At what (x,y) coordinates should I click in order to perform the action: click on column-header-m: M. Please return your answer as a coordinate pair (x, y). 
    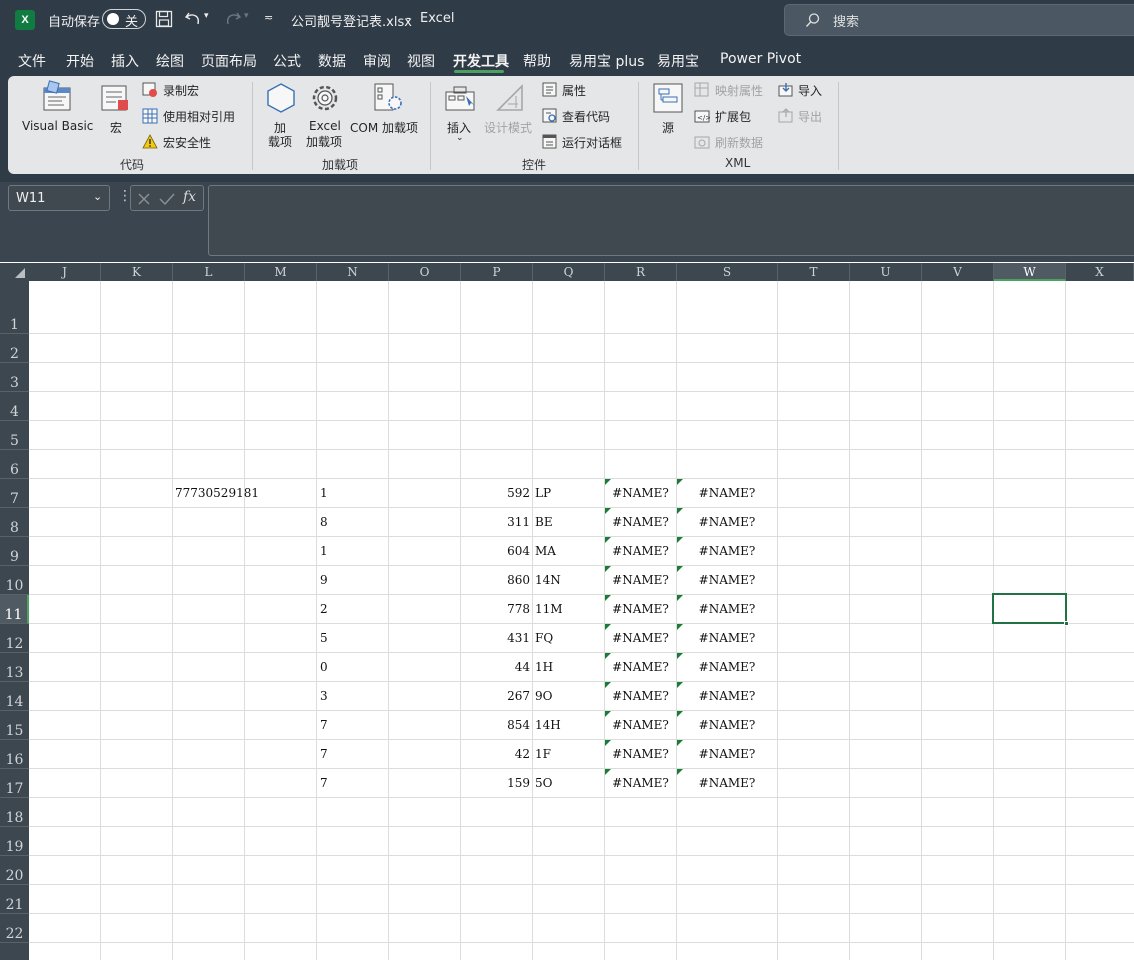
    Looking at the image, I should click on (281, 272).